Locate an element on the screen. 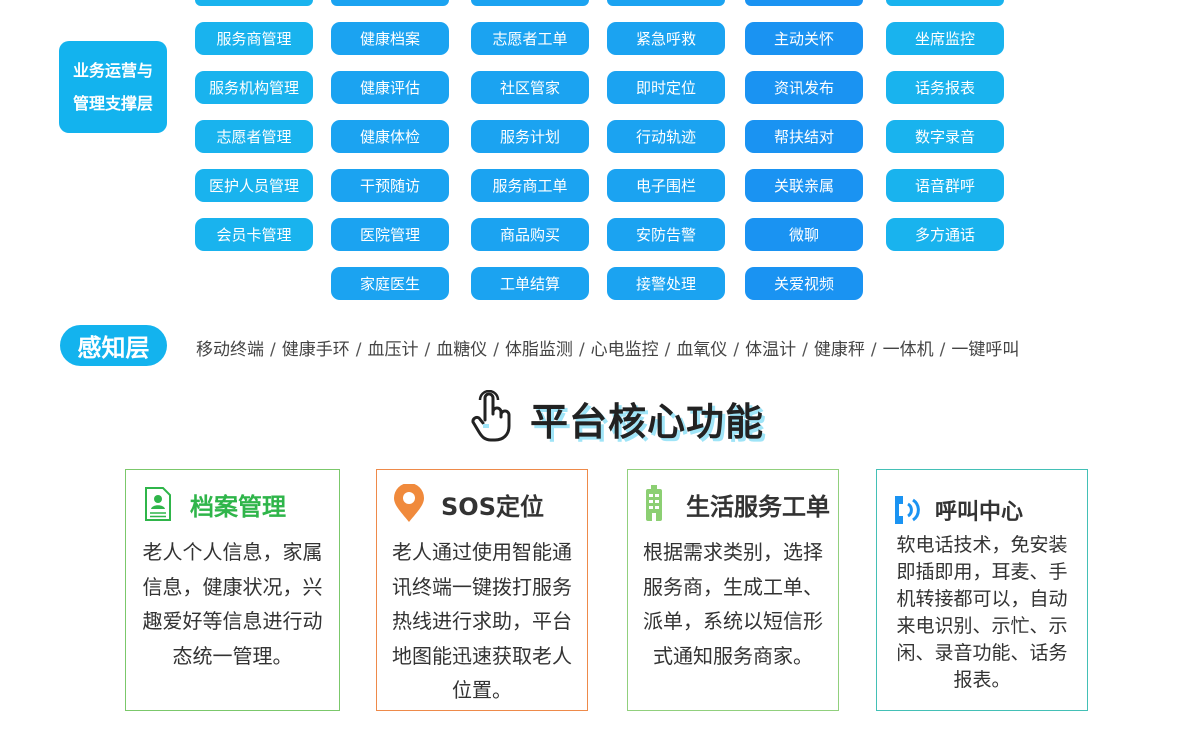 The image size is (1200, 734). function-pill: 坐席监控 is located at coordinates (945, 38).